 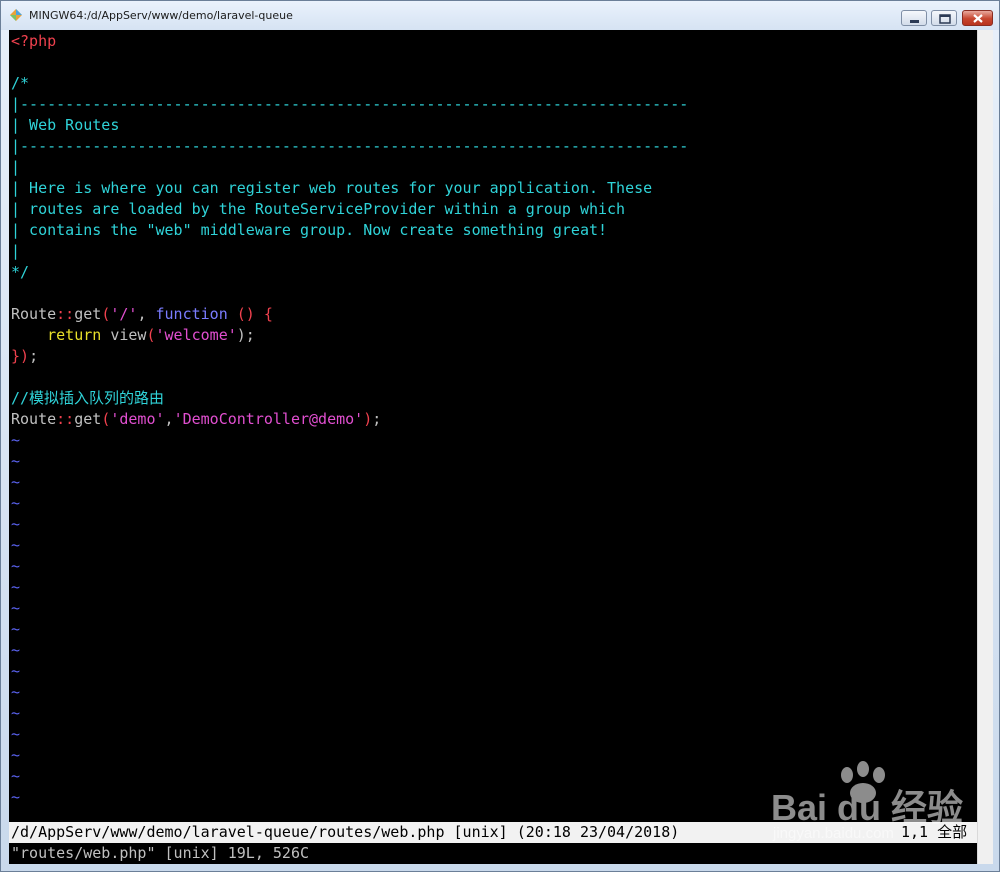 I want to click on code-token: '/', so click(x=124, y=314).